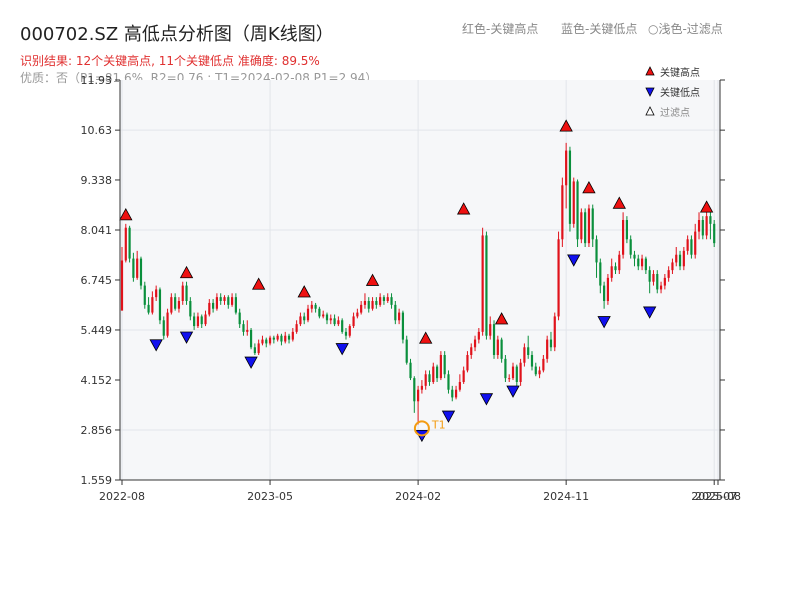 This screenshot has height=600, width=800. Describe the element at coordinates (97, 230) in the screenshot. I see `y-tick-label: 8.041` at that location.